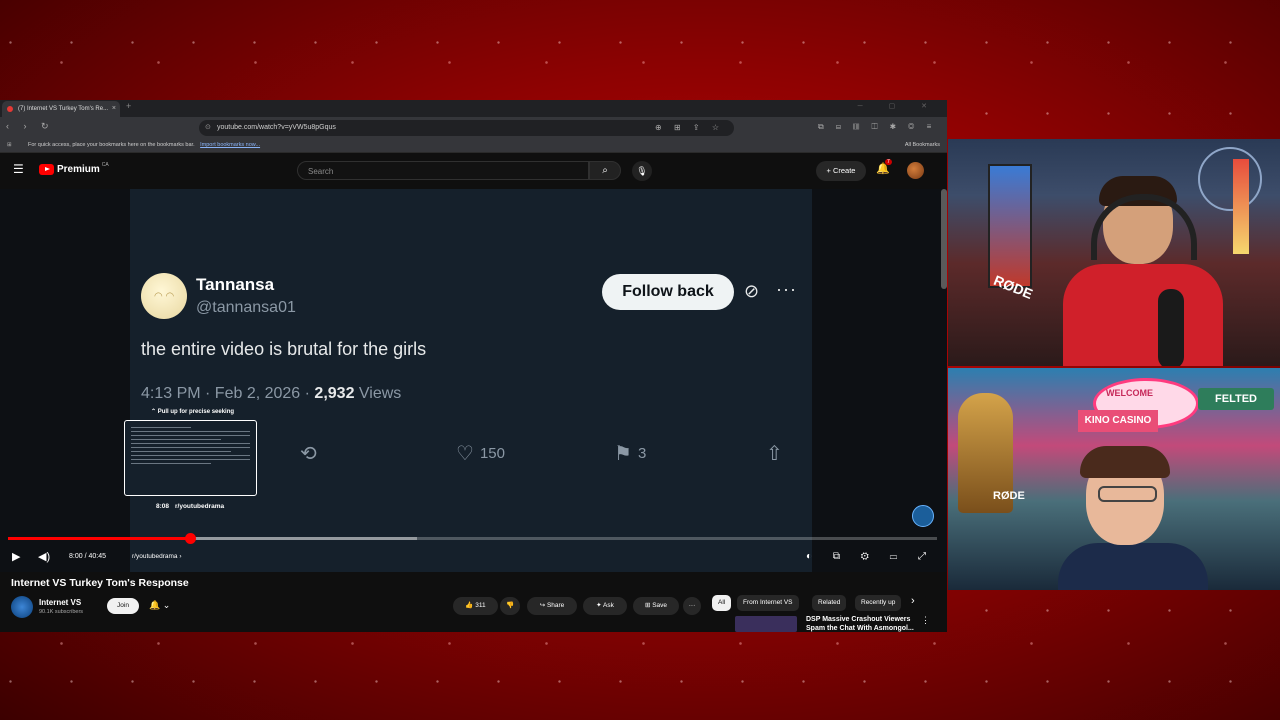 The height and width of the screenshot is (720, 1280). What do you see at coordinates (128, 106) in the screenshot?
I see `new-tab-button: +` at bounding box center [128, 106].